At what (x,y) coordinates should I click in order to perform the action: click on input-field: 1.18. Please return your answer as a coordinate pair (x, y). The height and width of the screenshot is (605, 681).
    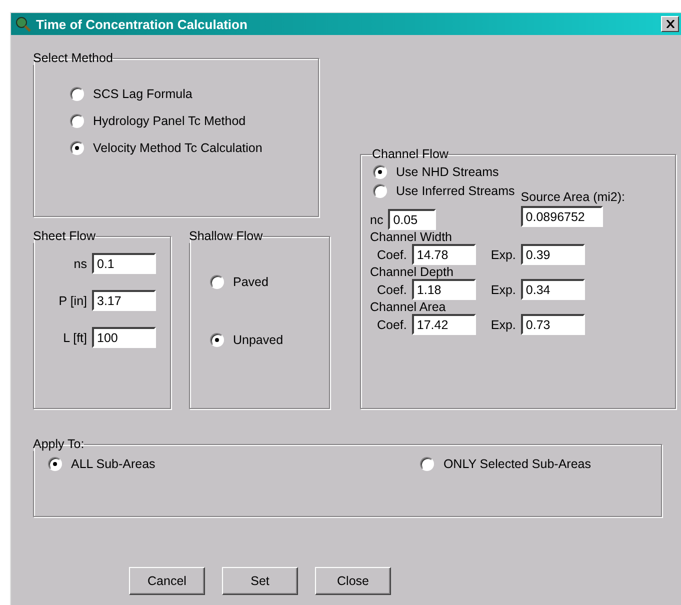
    Looking at the image, I should click on (444, 289).